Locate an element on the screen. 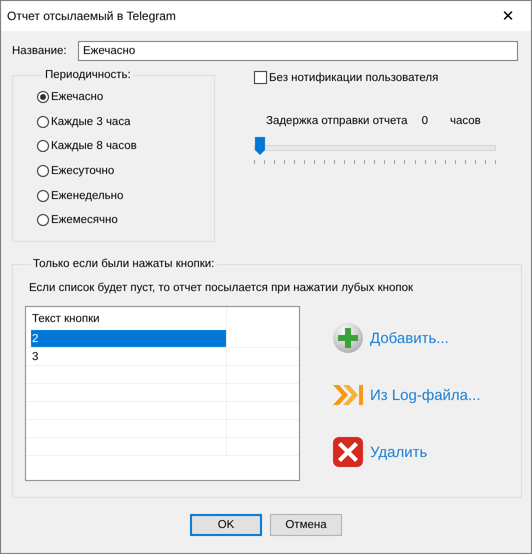 The width and height of the screenshot is (532, 554). name-label: Название: is located at coordinates (40, 50).